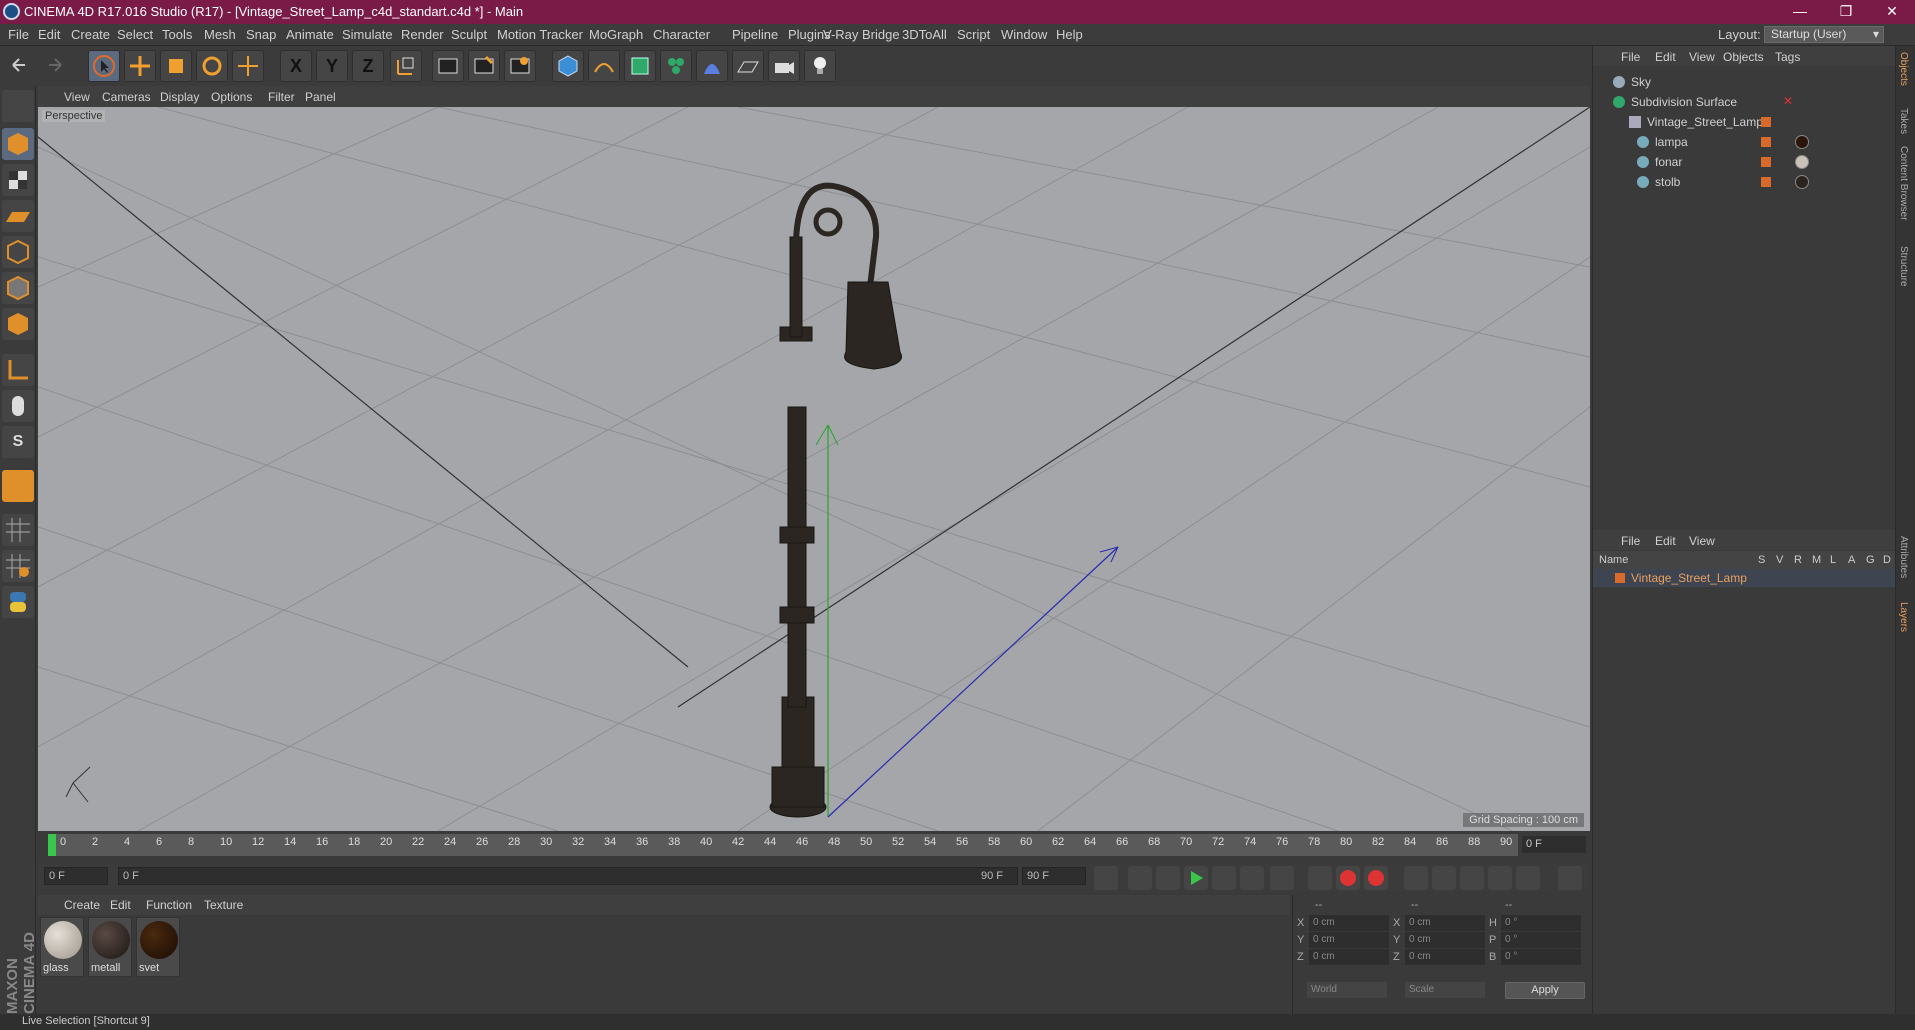 Image resolution: width=1915 pixels, height=1030 pixels. What do you see at coordinates (18, 34) in the screenshot?
I see `menu-file: File` at bounding box center [18, 34].